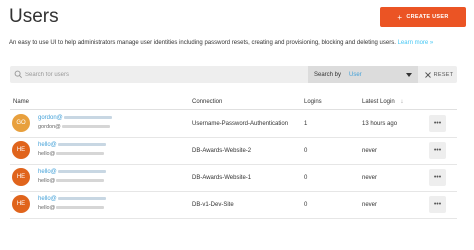 This screenshot has width=474, height=250. What do you see at coordinates (49, 127) in the screenshot?
I see `email-secondary-text: gordon@` at bounding box center [49, 127].